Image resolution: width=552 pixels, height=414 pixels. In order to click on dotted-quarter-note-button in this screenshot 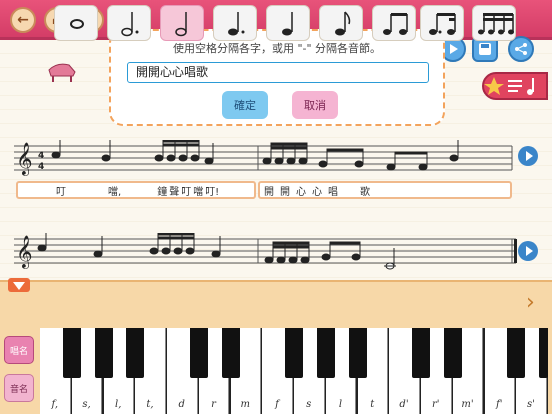, I will do `click(235, 23)`.